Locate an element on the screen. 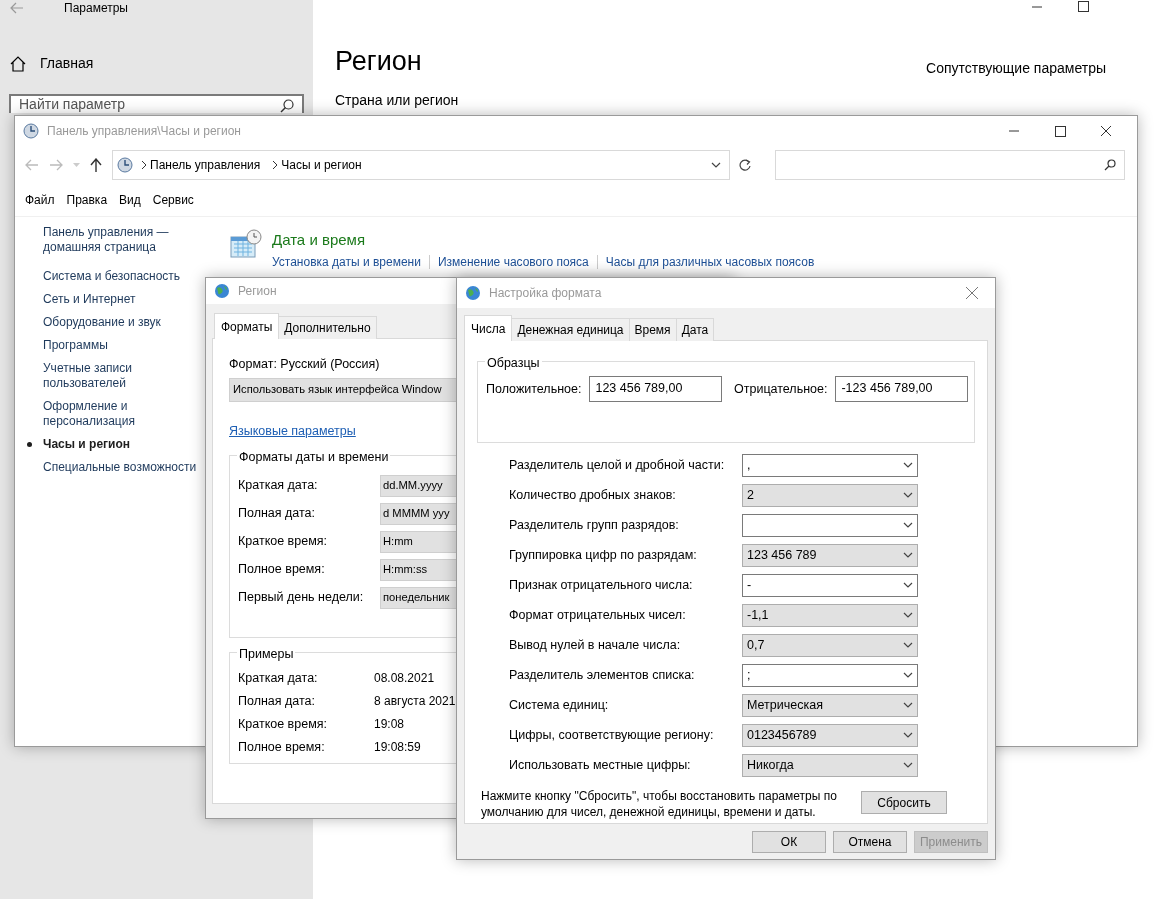  combo-field: , is located at coordinates (830, 465).